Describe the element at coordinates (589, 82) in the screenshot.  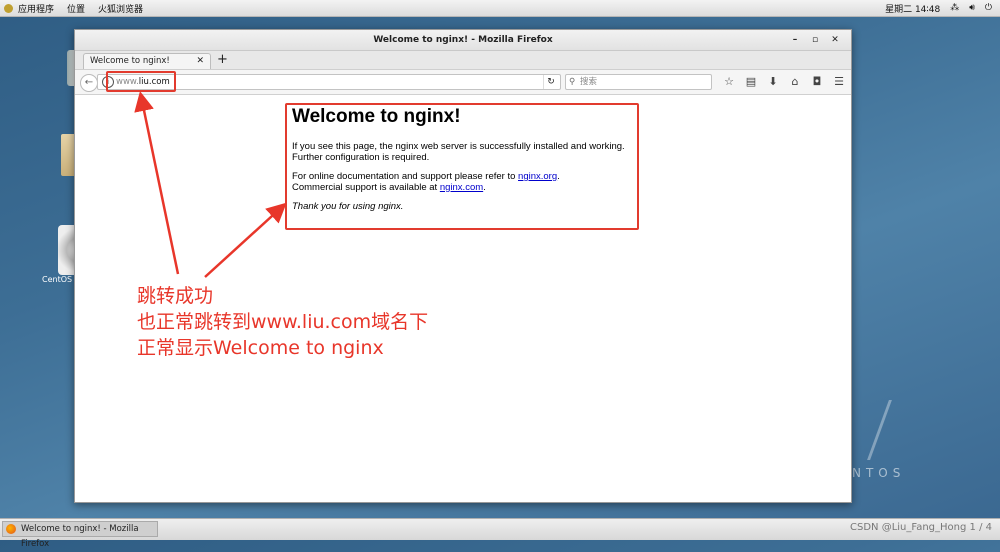
I see `search-placeholder: 搜索` at that location.